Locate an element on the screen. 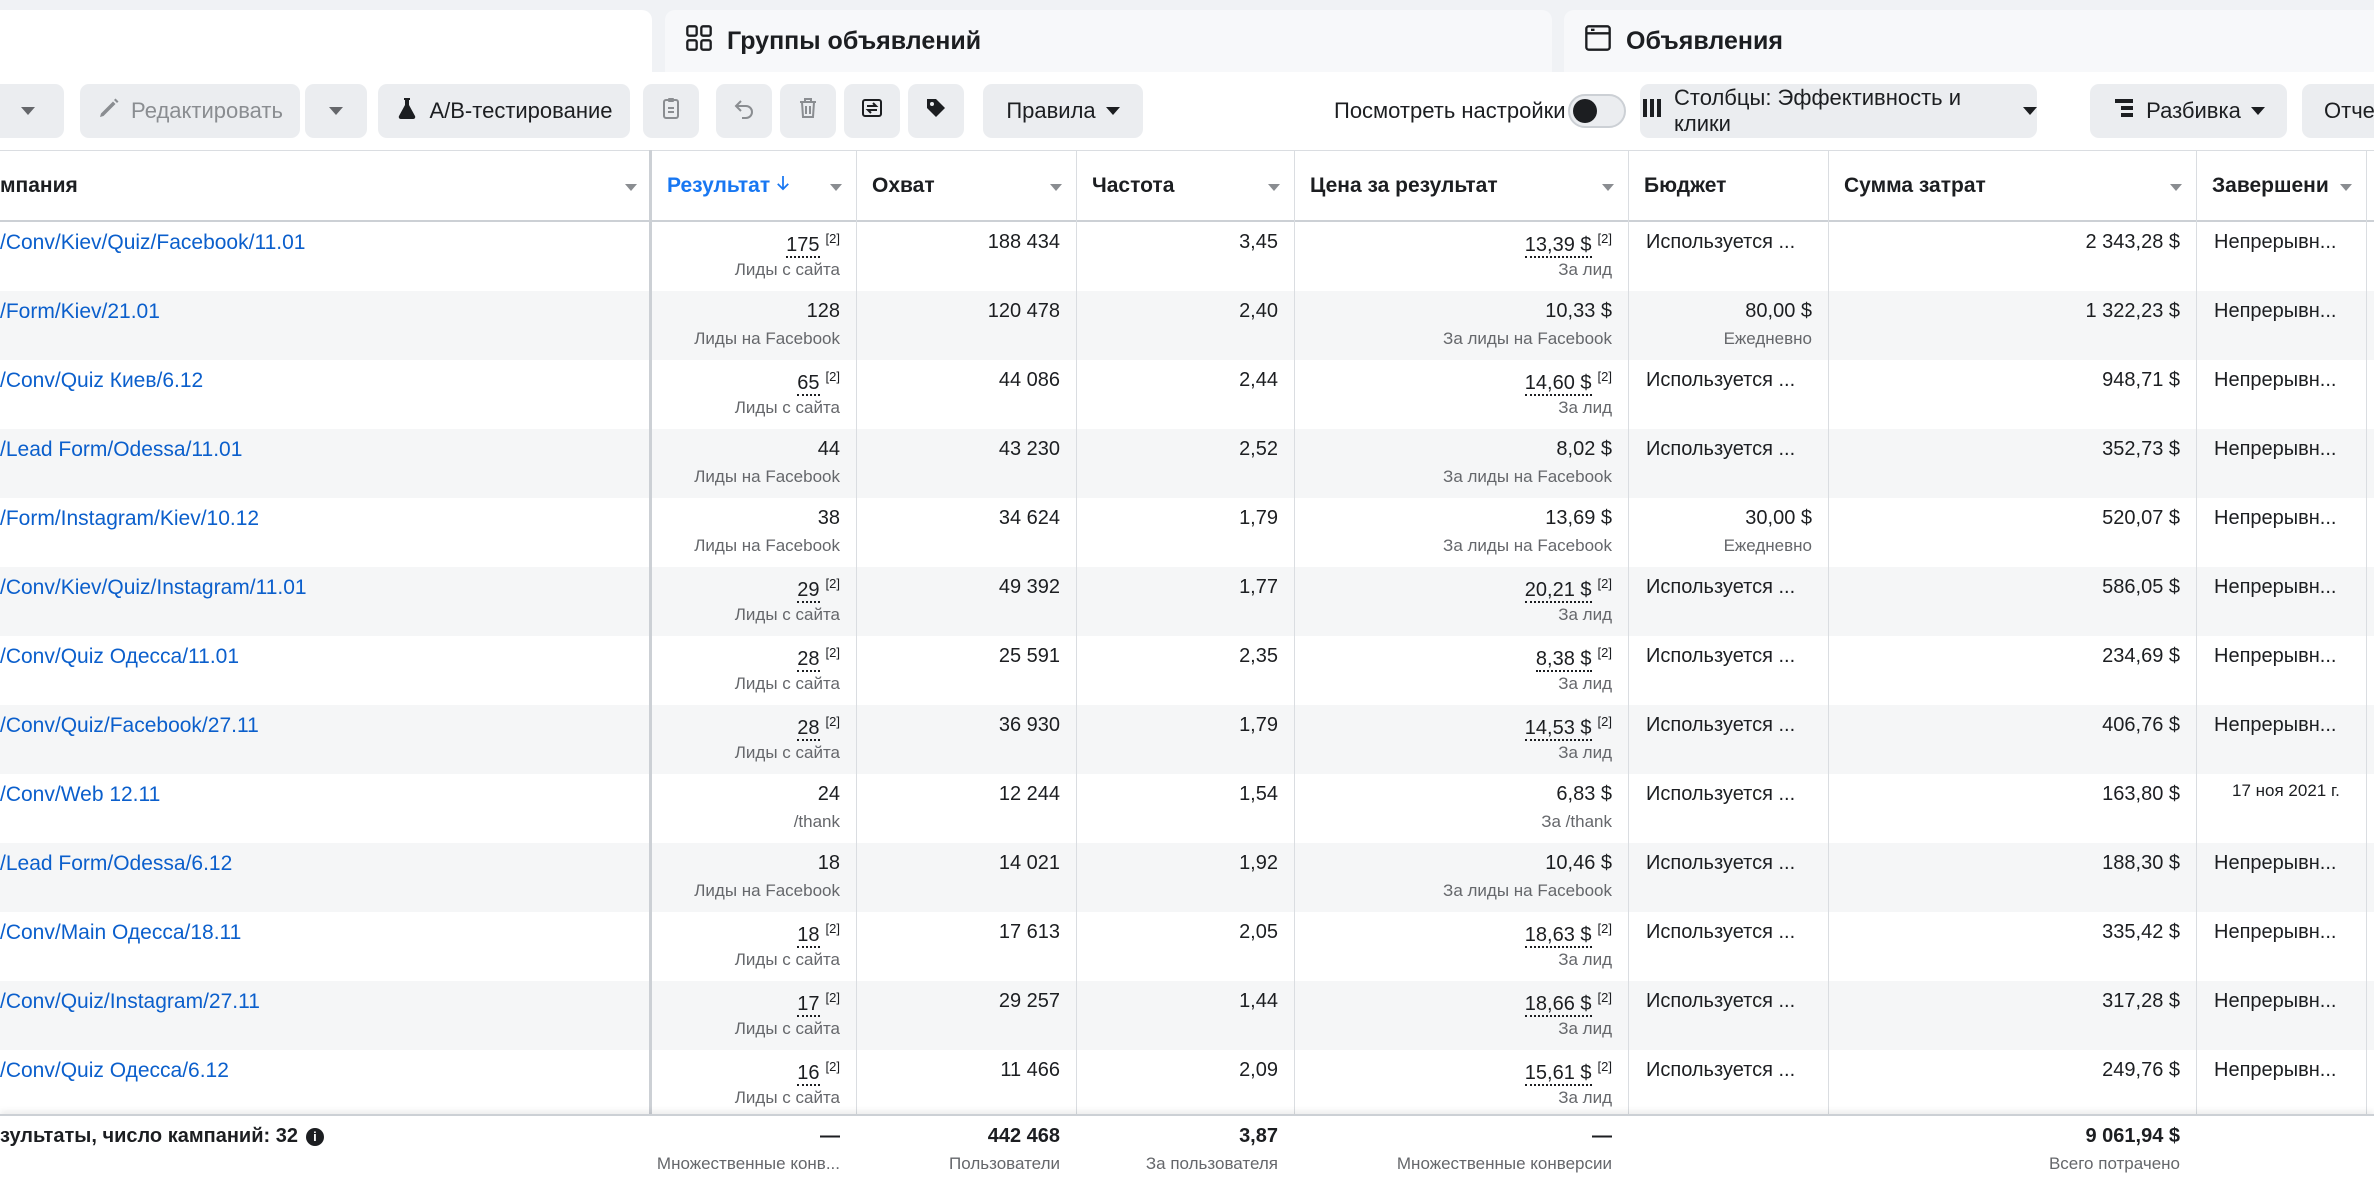  cpr-cell: 8,02 $ За лиды на Facebook is located at coordinates (1461, 463).